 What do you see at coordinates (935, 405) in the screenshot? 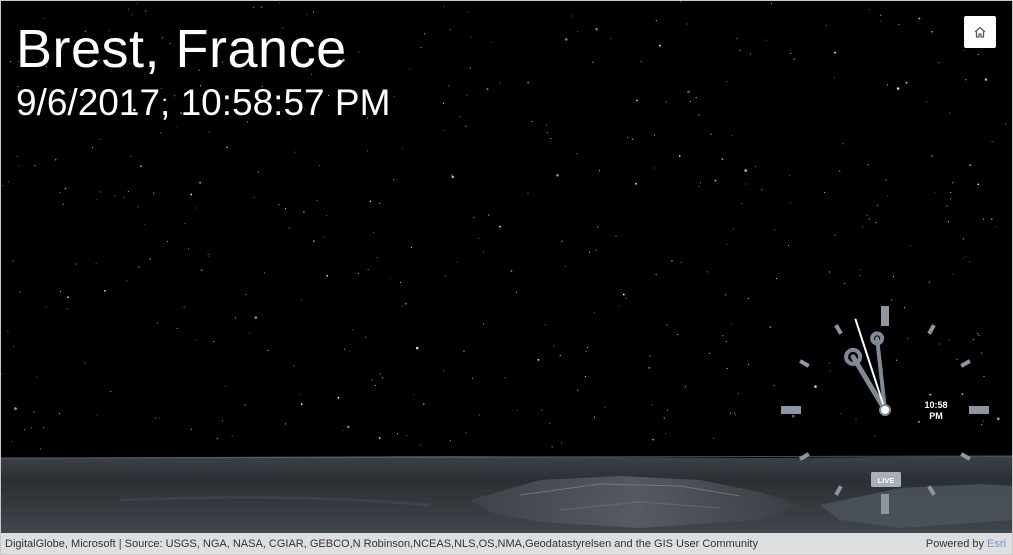
I see `clock-time-label: 10:58` at bounding box center [935, 405].